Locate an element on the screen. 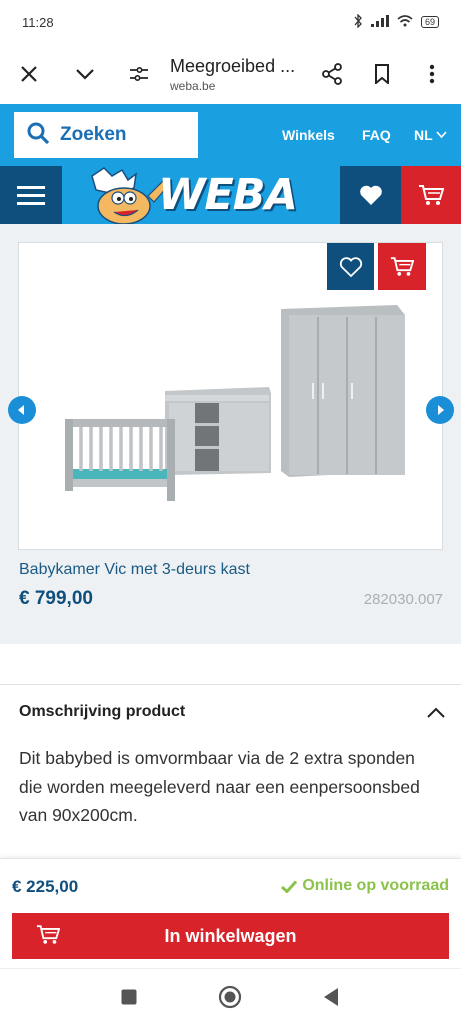  chevron-left-icon is located at coordinates (21, 410).